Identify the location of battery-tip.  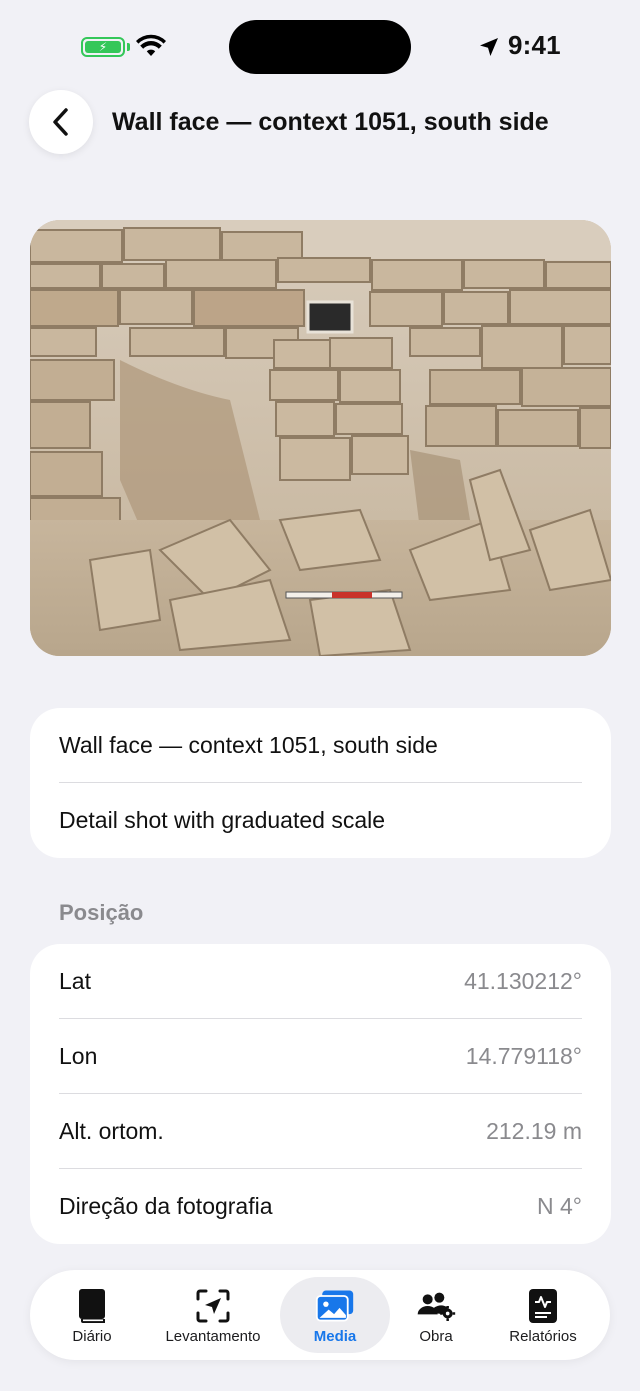
(128, 47).